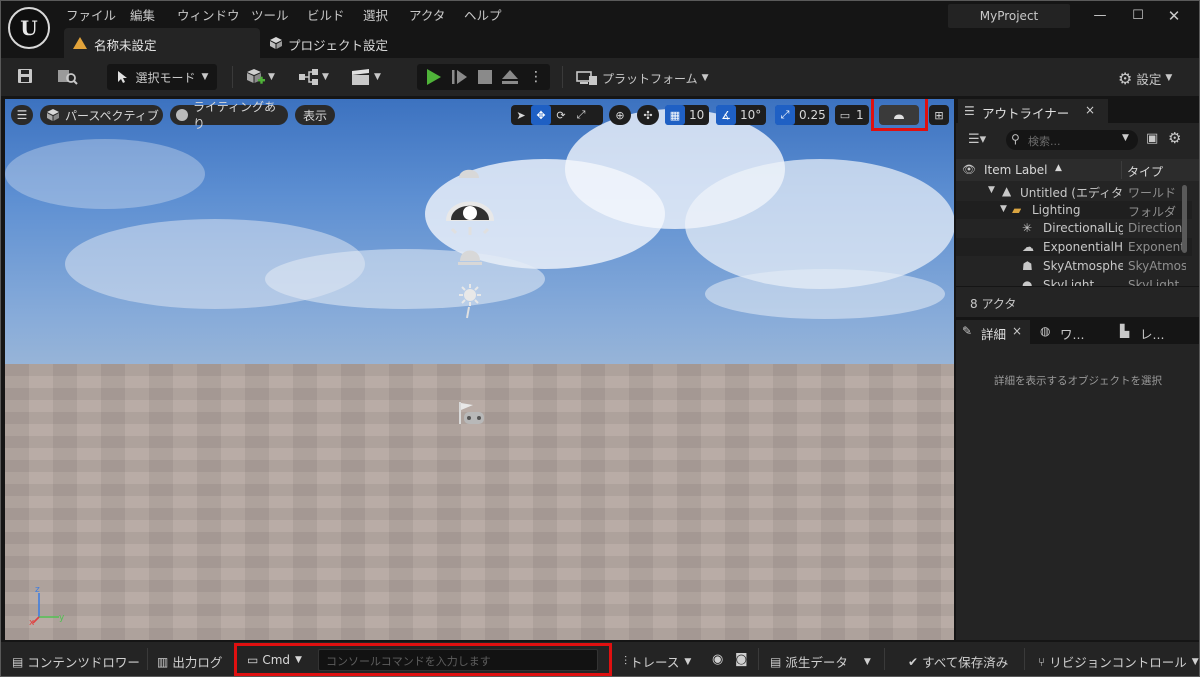 The height and width of the screenshot is (677, 1200). Describe the element at coordinates (1074, 191) in the screenshot. I see `outliner-row: ▼ ▲ Untitled (エディタ) ワールド` at that location.